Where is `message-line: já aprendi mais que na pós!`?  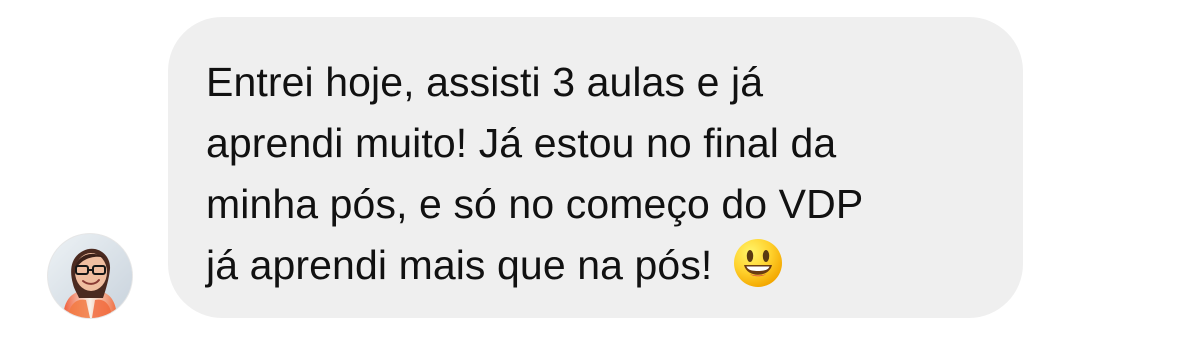
message-line: já aprendi mais que na pós! is located at coordinates (594, 265).